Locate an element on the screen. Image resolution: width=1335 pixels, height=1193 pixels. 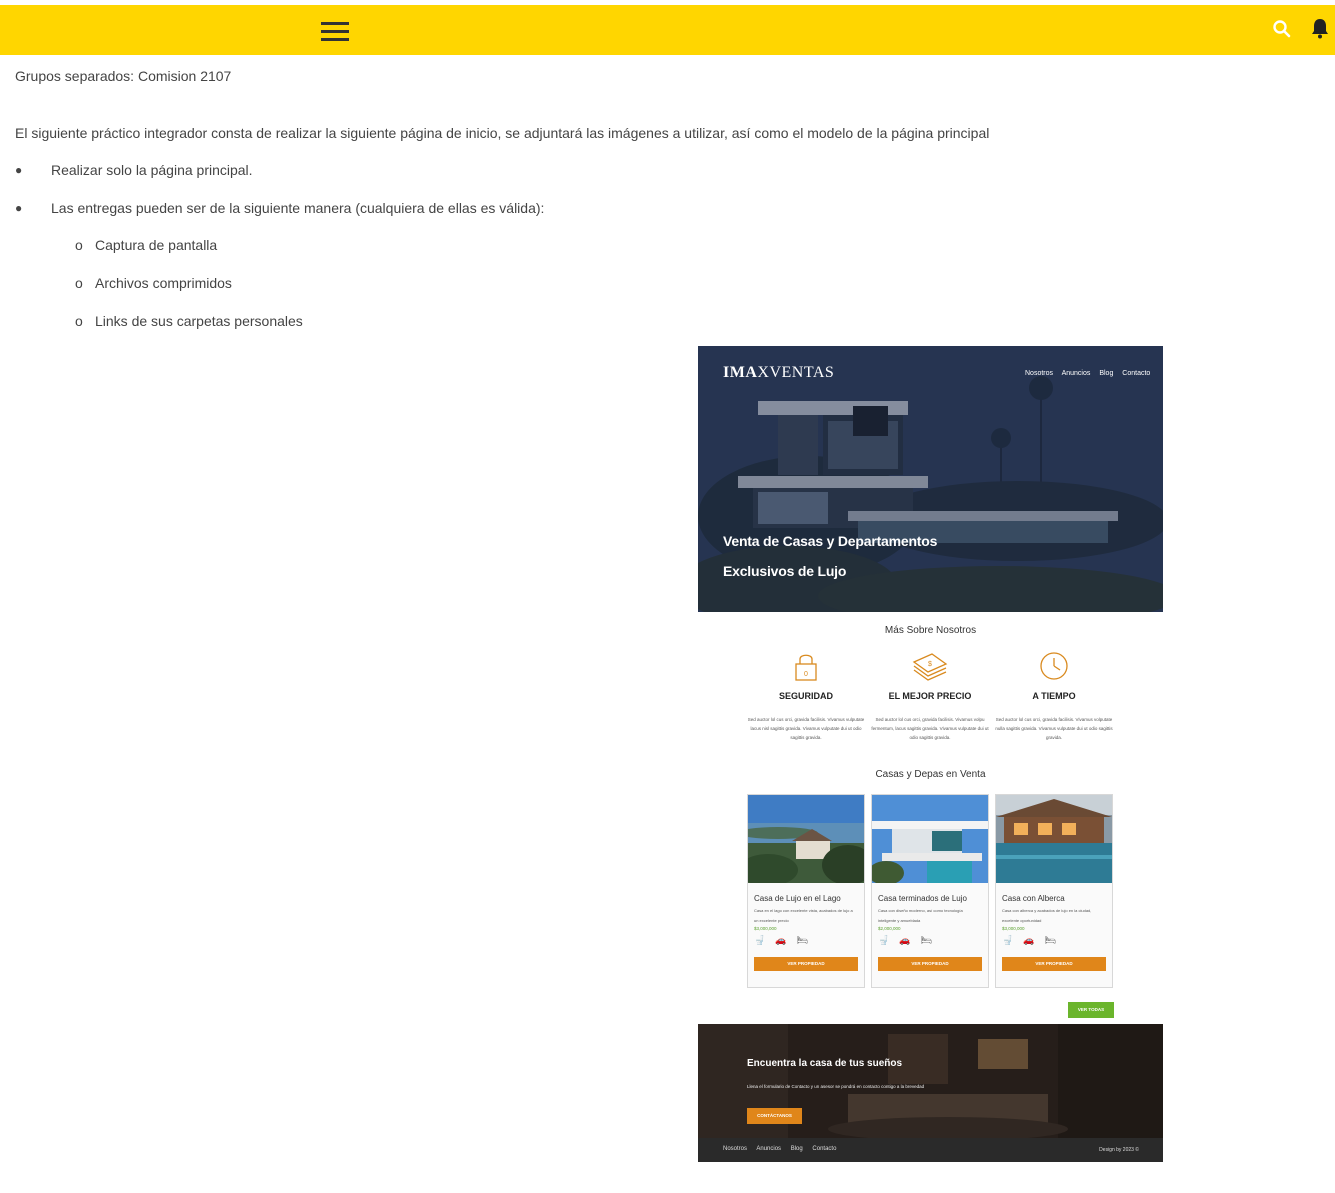
mock-nav-item: Nosotros is located at coordinates (1039, 373).